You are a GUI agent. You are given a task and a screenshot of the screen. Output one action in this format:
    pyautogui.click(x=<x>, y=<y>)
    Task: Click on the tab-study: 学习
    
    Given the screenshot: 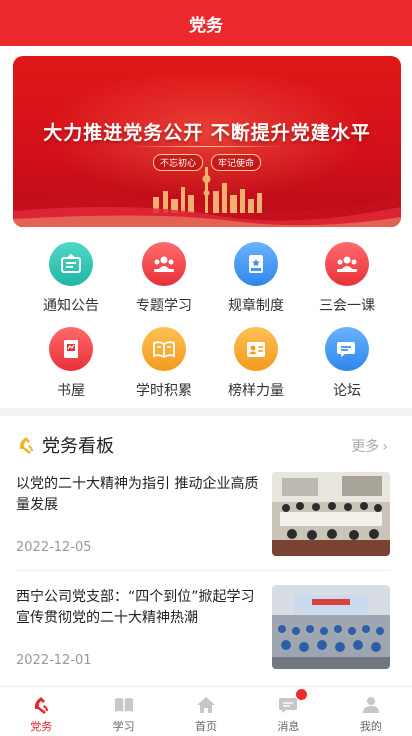 What is the action you would take?
    pyautogui.click(x=123, y=711)
    